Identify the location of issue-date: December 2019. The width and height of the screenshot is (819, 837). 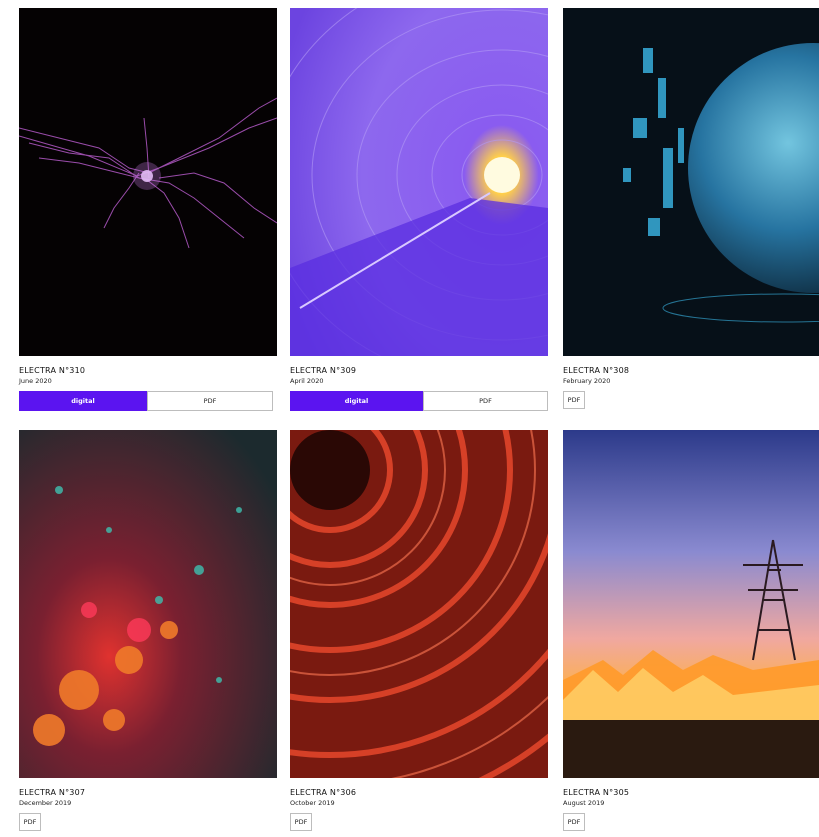
(45, 803).